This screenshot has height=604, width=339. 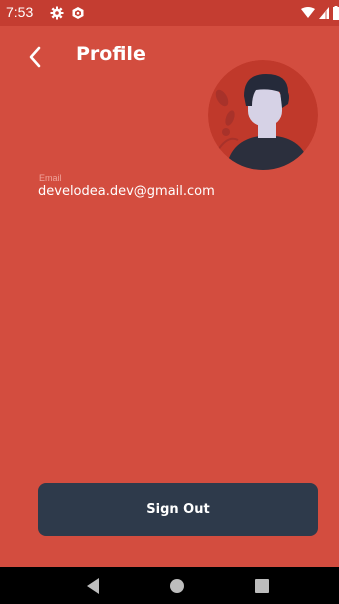 What do you see at coordinates (308, 12) in the screenshot?
I see `wifi-icon` at bounding box center [308, 12].